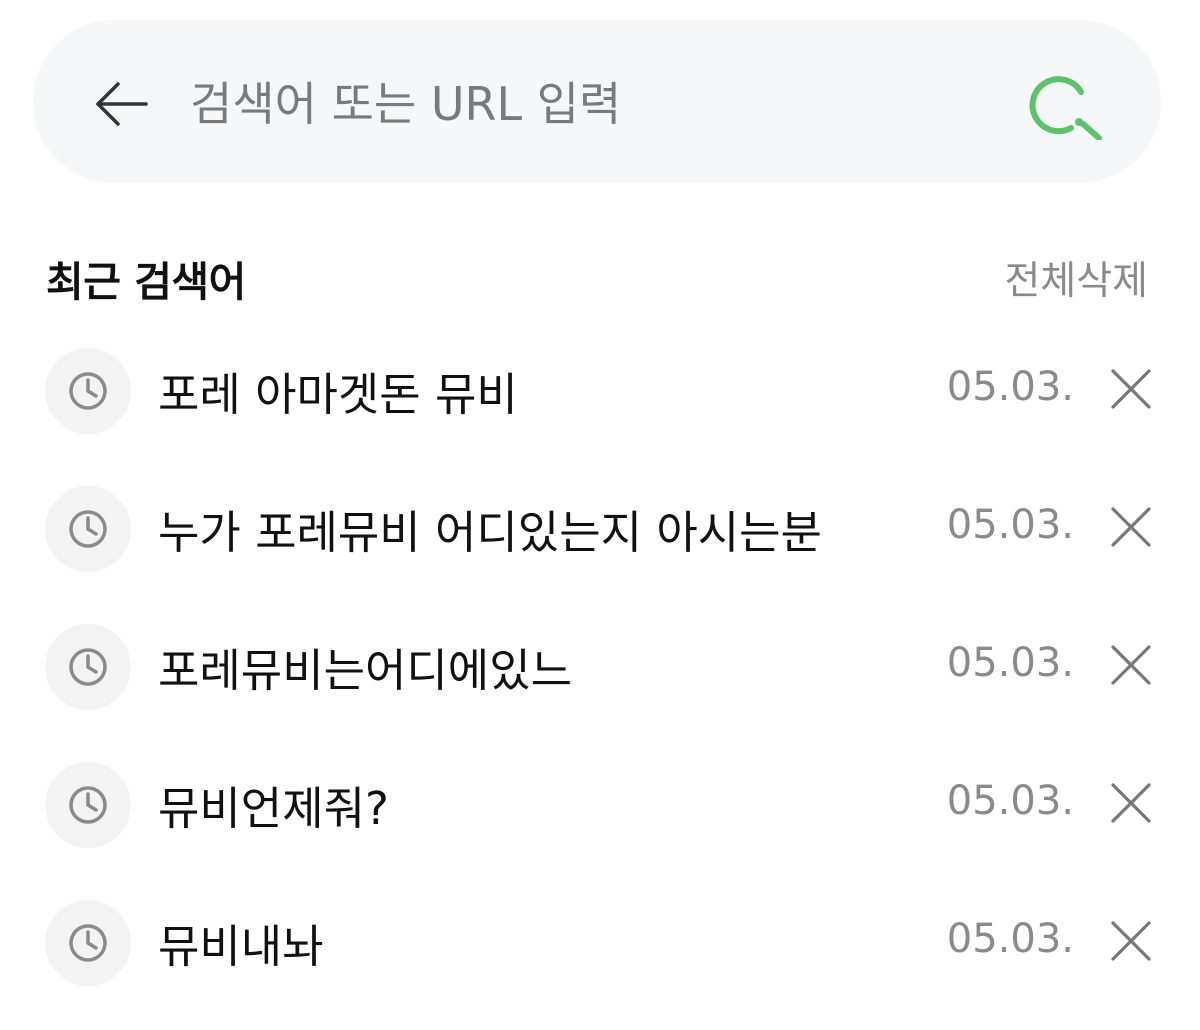 The height and width of the screenshot is (1030, 1200). Describe the element at coordinates (600, 961) in the screenshot. I see `recent-search-item: 뮤비내놔 05.03.` at that location.